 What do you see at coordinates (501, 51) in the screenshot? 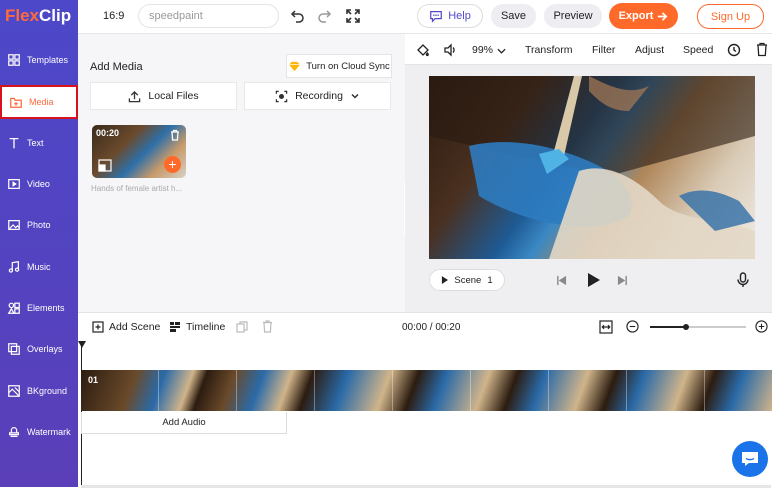
I see `chevron-down-icon` at bounding box center [501, 51].